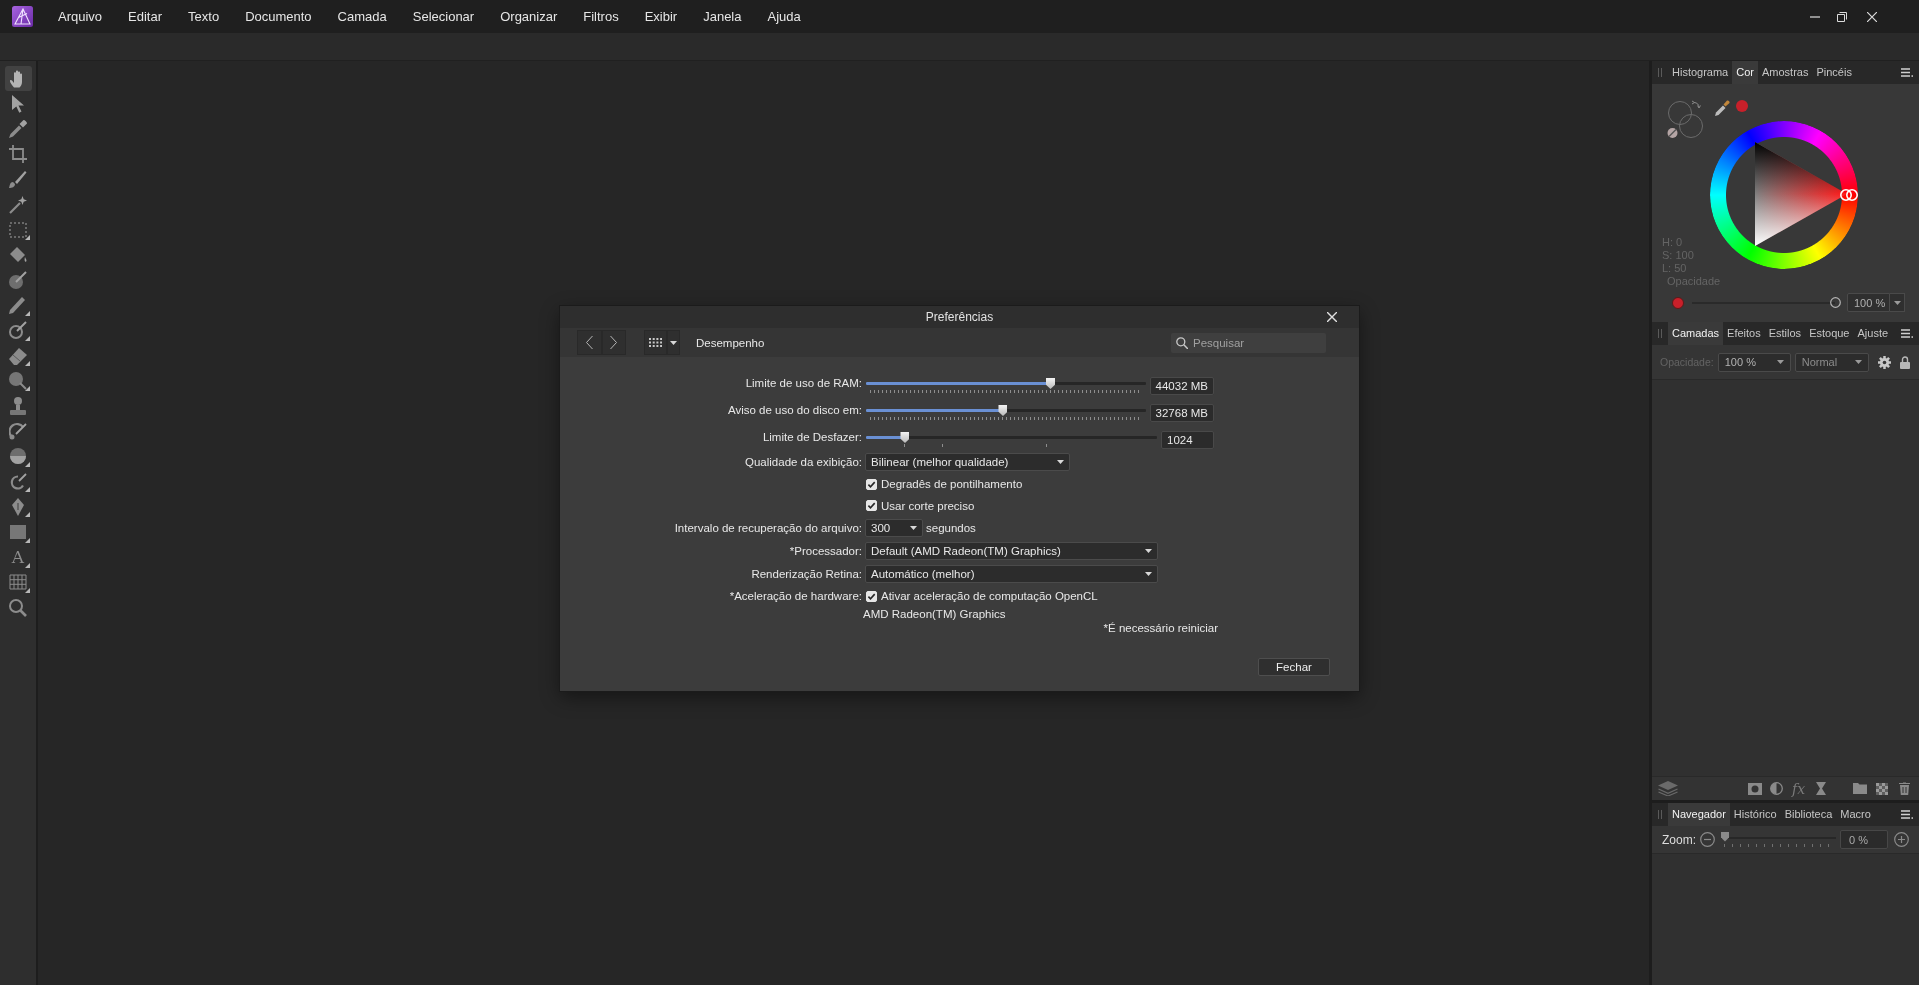 Image resolution: width=1919 pixels, height=985 pixels. I want to click on menu-item: Camada, so click(362, 16).